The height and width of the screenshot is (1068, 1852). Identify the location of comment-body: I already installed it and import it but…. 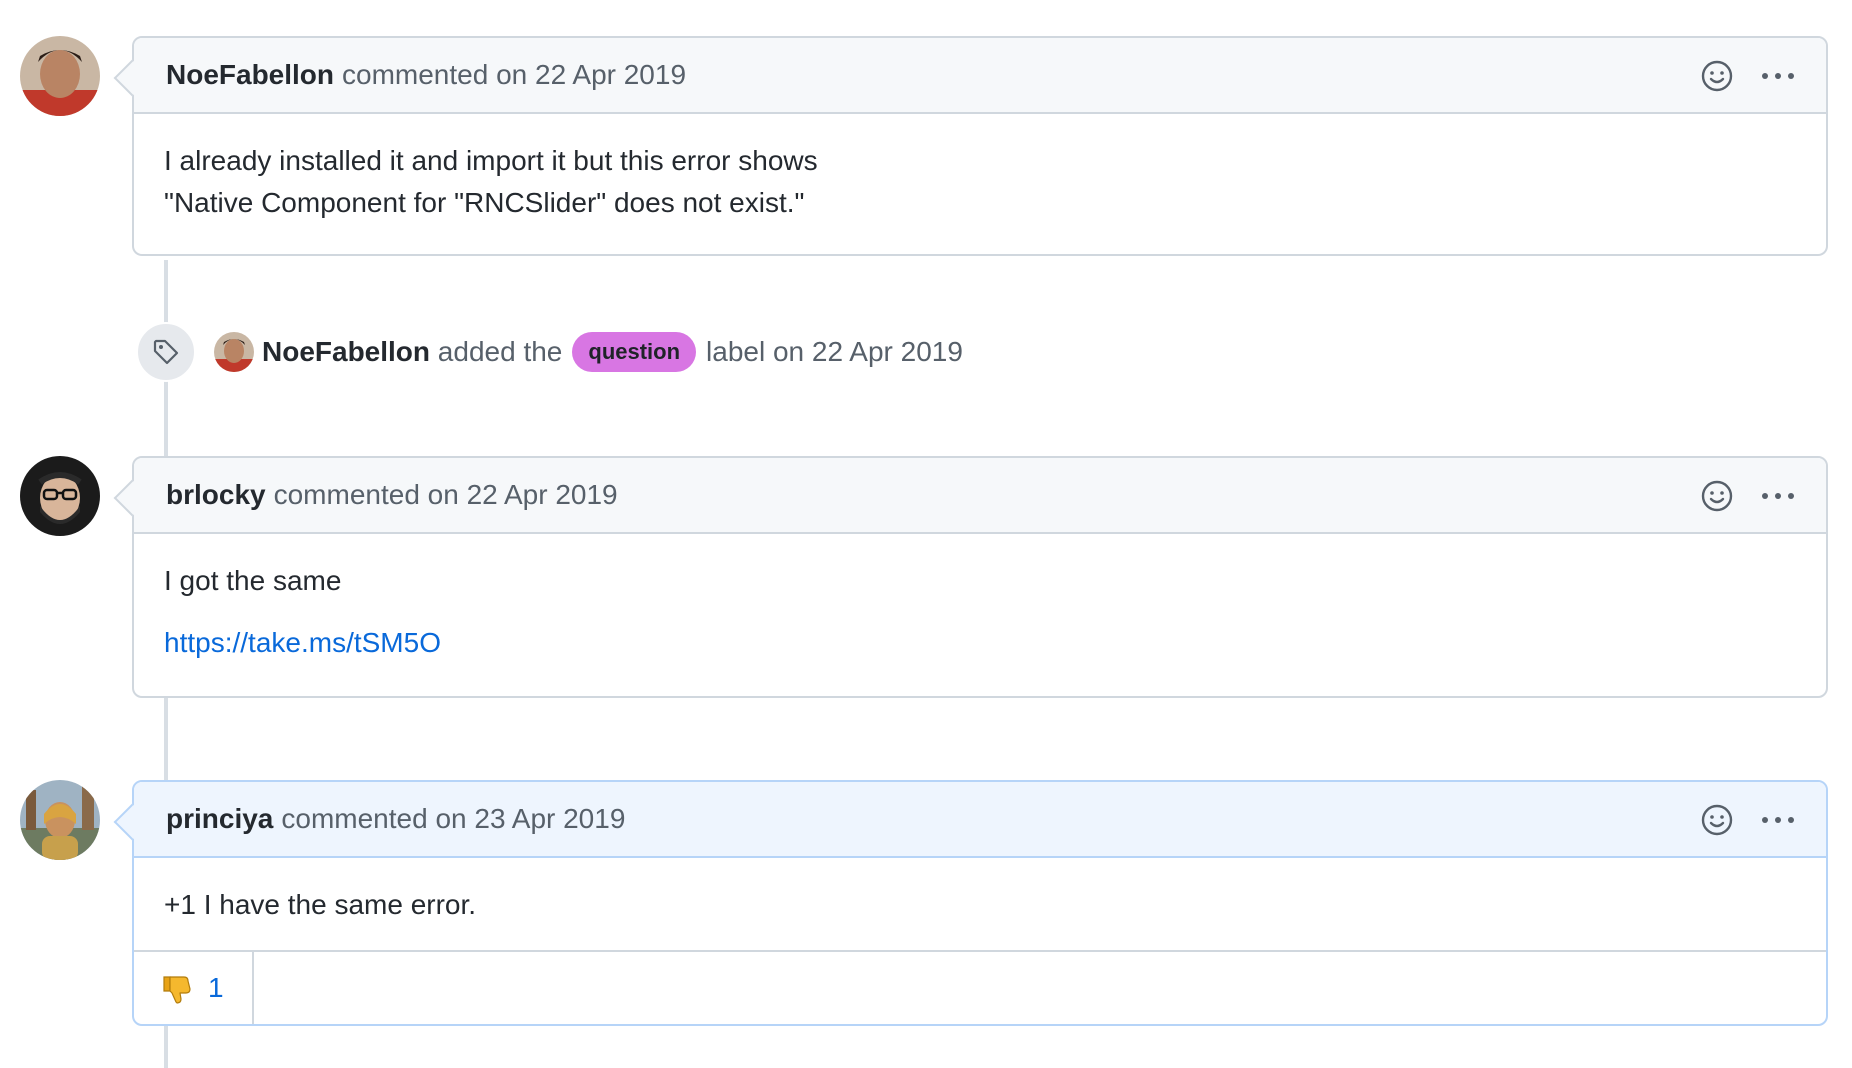
(980, 184).